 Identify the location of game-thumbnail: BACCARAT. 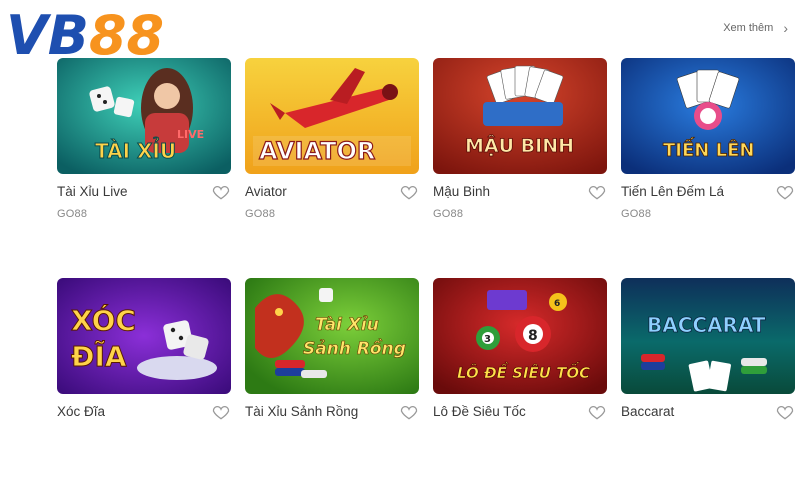
(708, 336).